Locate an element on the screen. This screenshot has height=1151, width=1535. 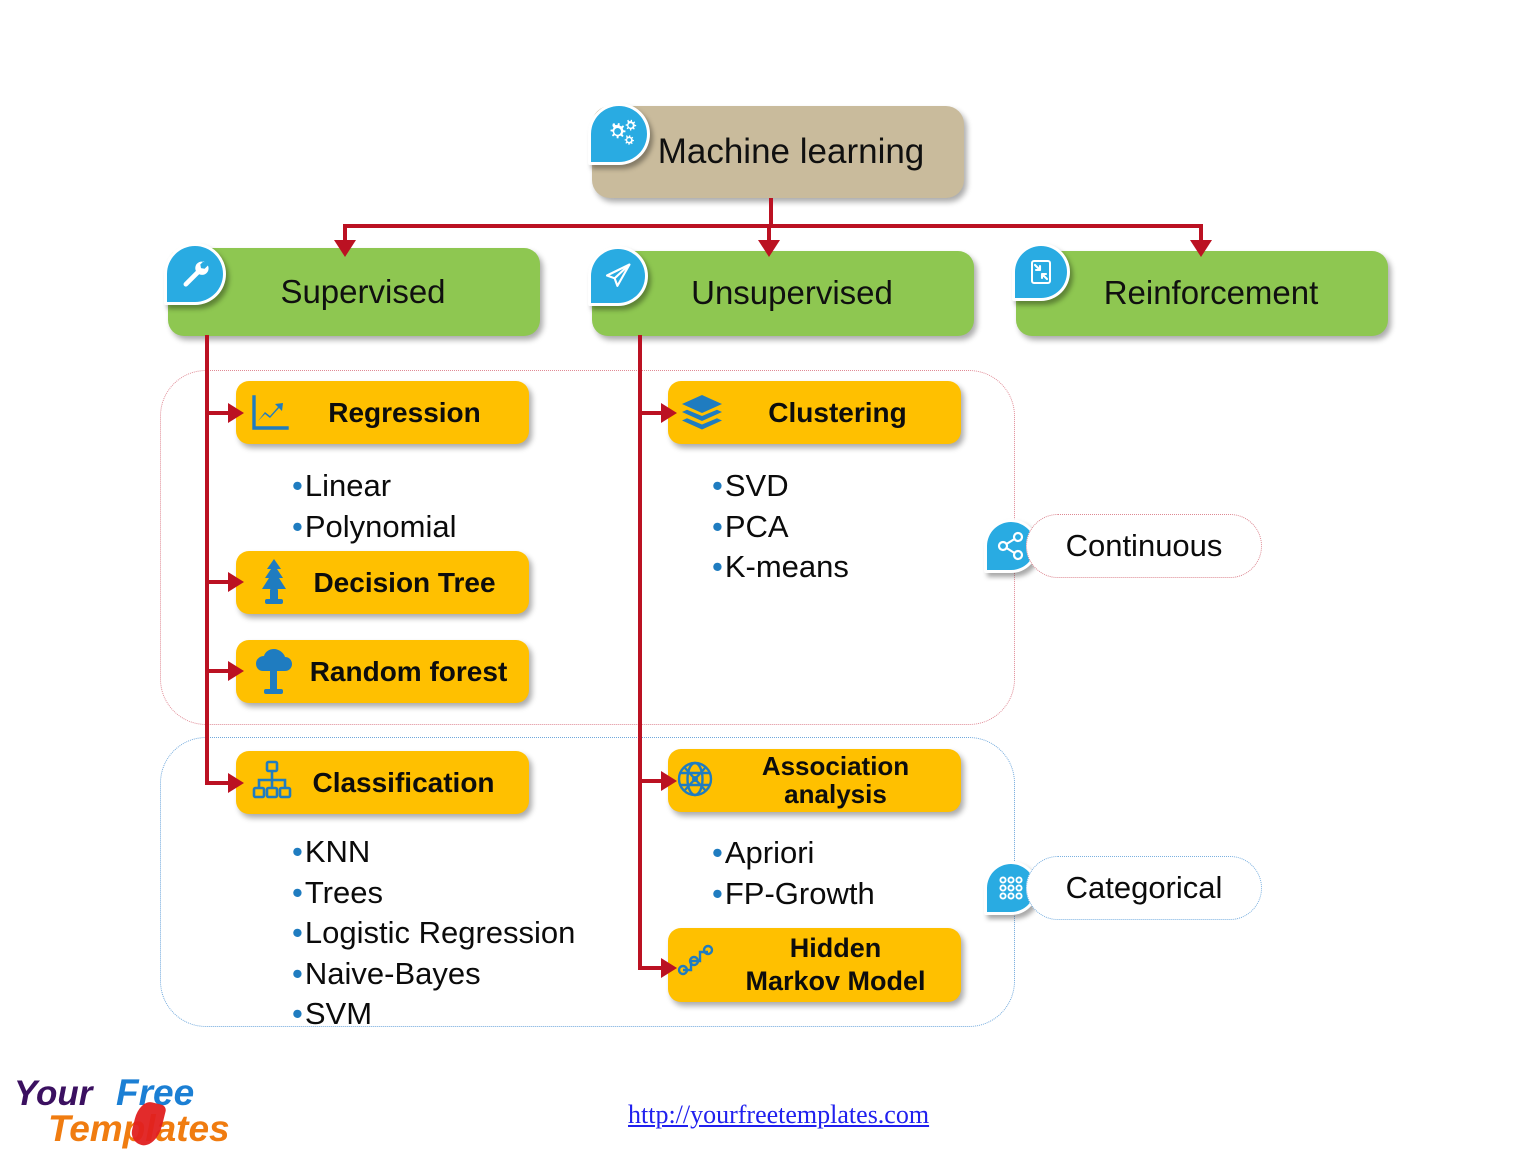
line-chart-icon is located at coordinates (270, 415).